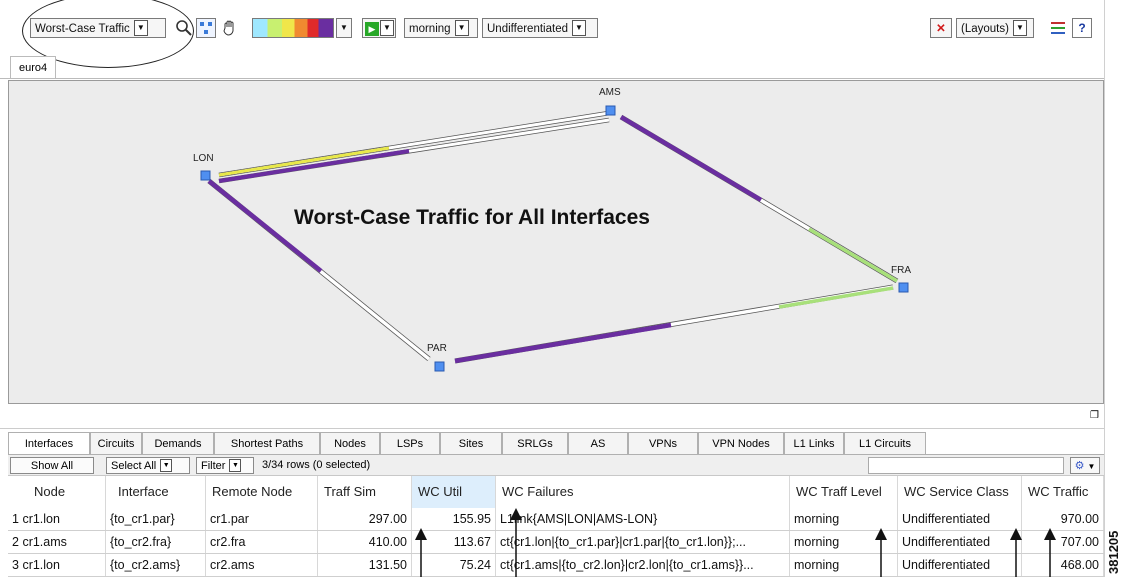  Describe the element at coordinates (293, 28) in the screenshot. I see `color-legend-icon` at that location.